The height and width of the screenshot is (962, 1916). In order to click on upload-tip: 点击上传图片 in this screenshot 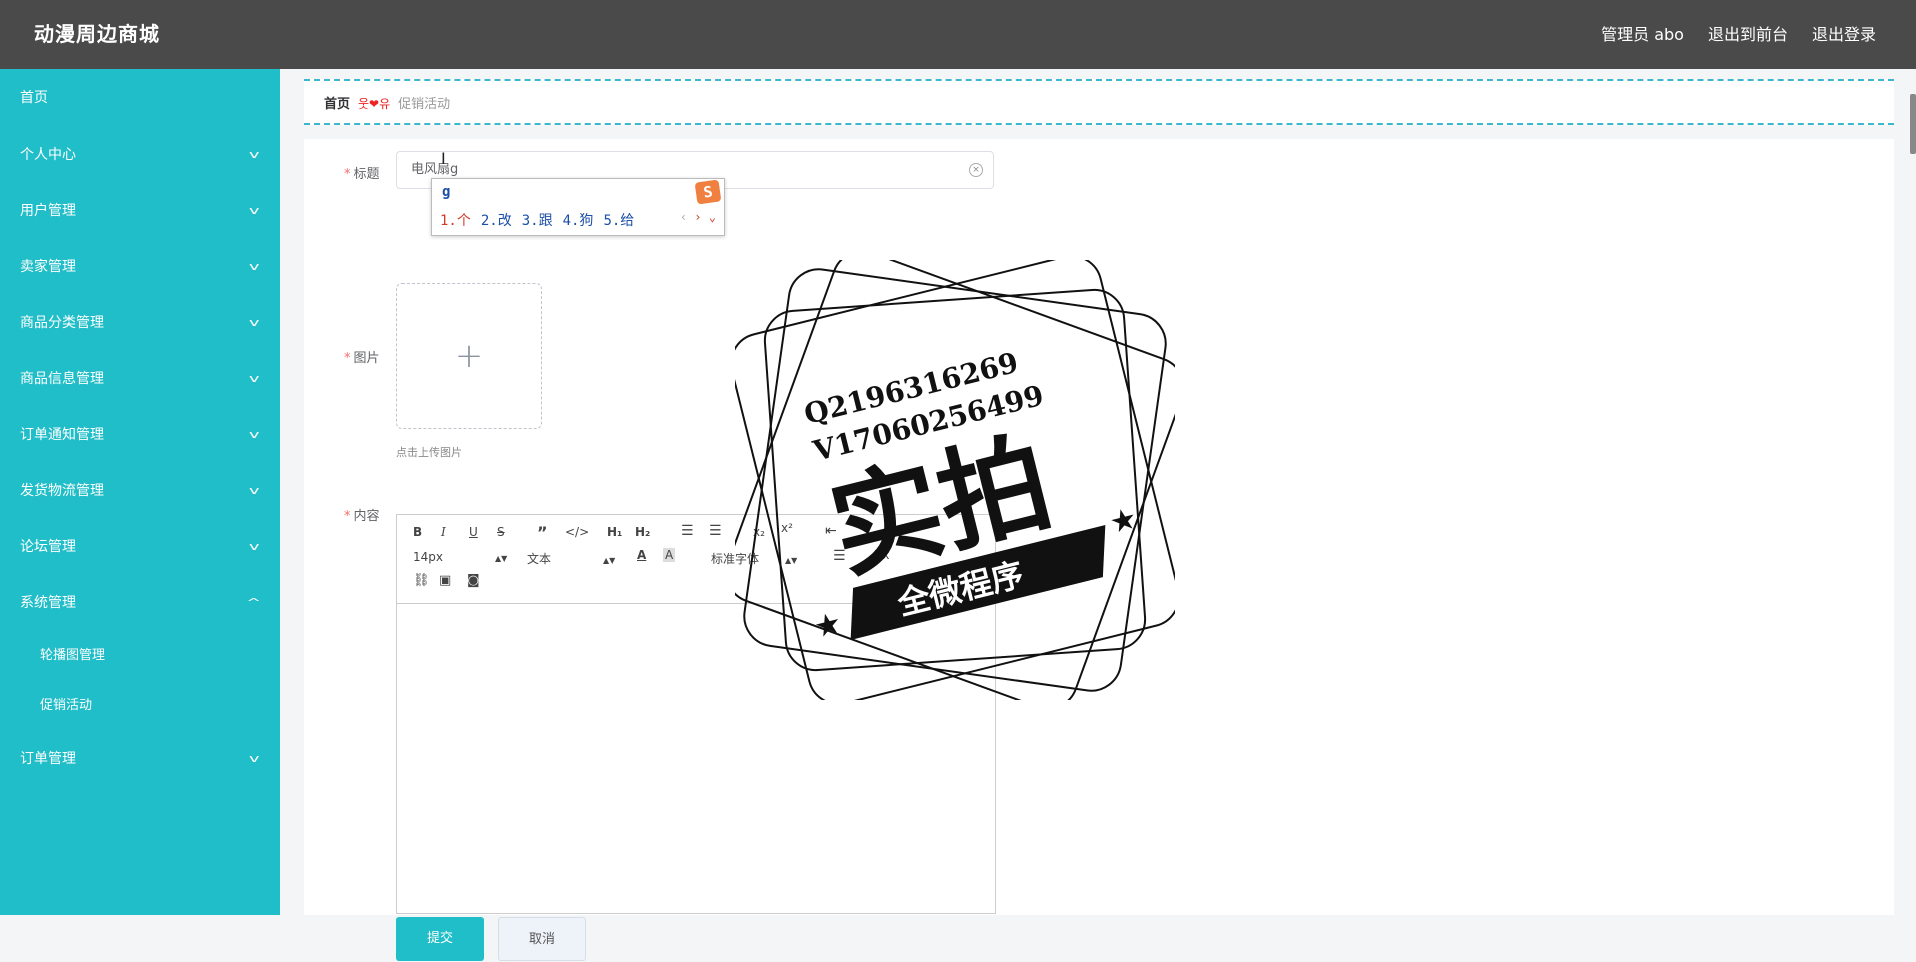, I will do `click(429, 452)`.